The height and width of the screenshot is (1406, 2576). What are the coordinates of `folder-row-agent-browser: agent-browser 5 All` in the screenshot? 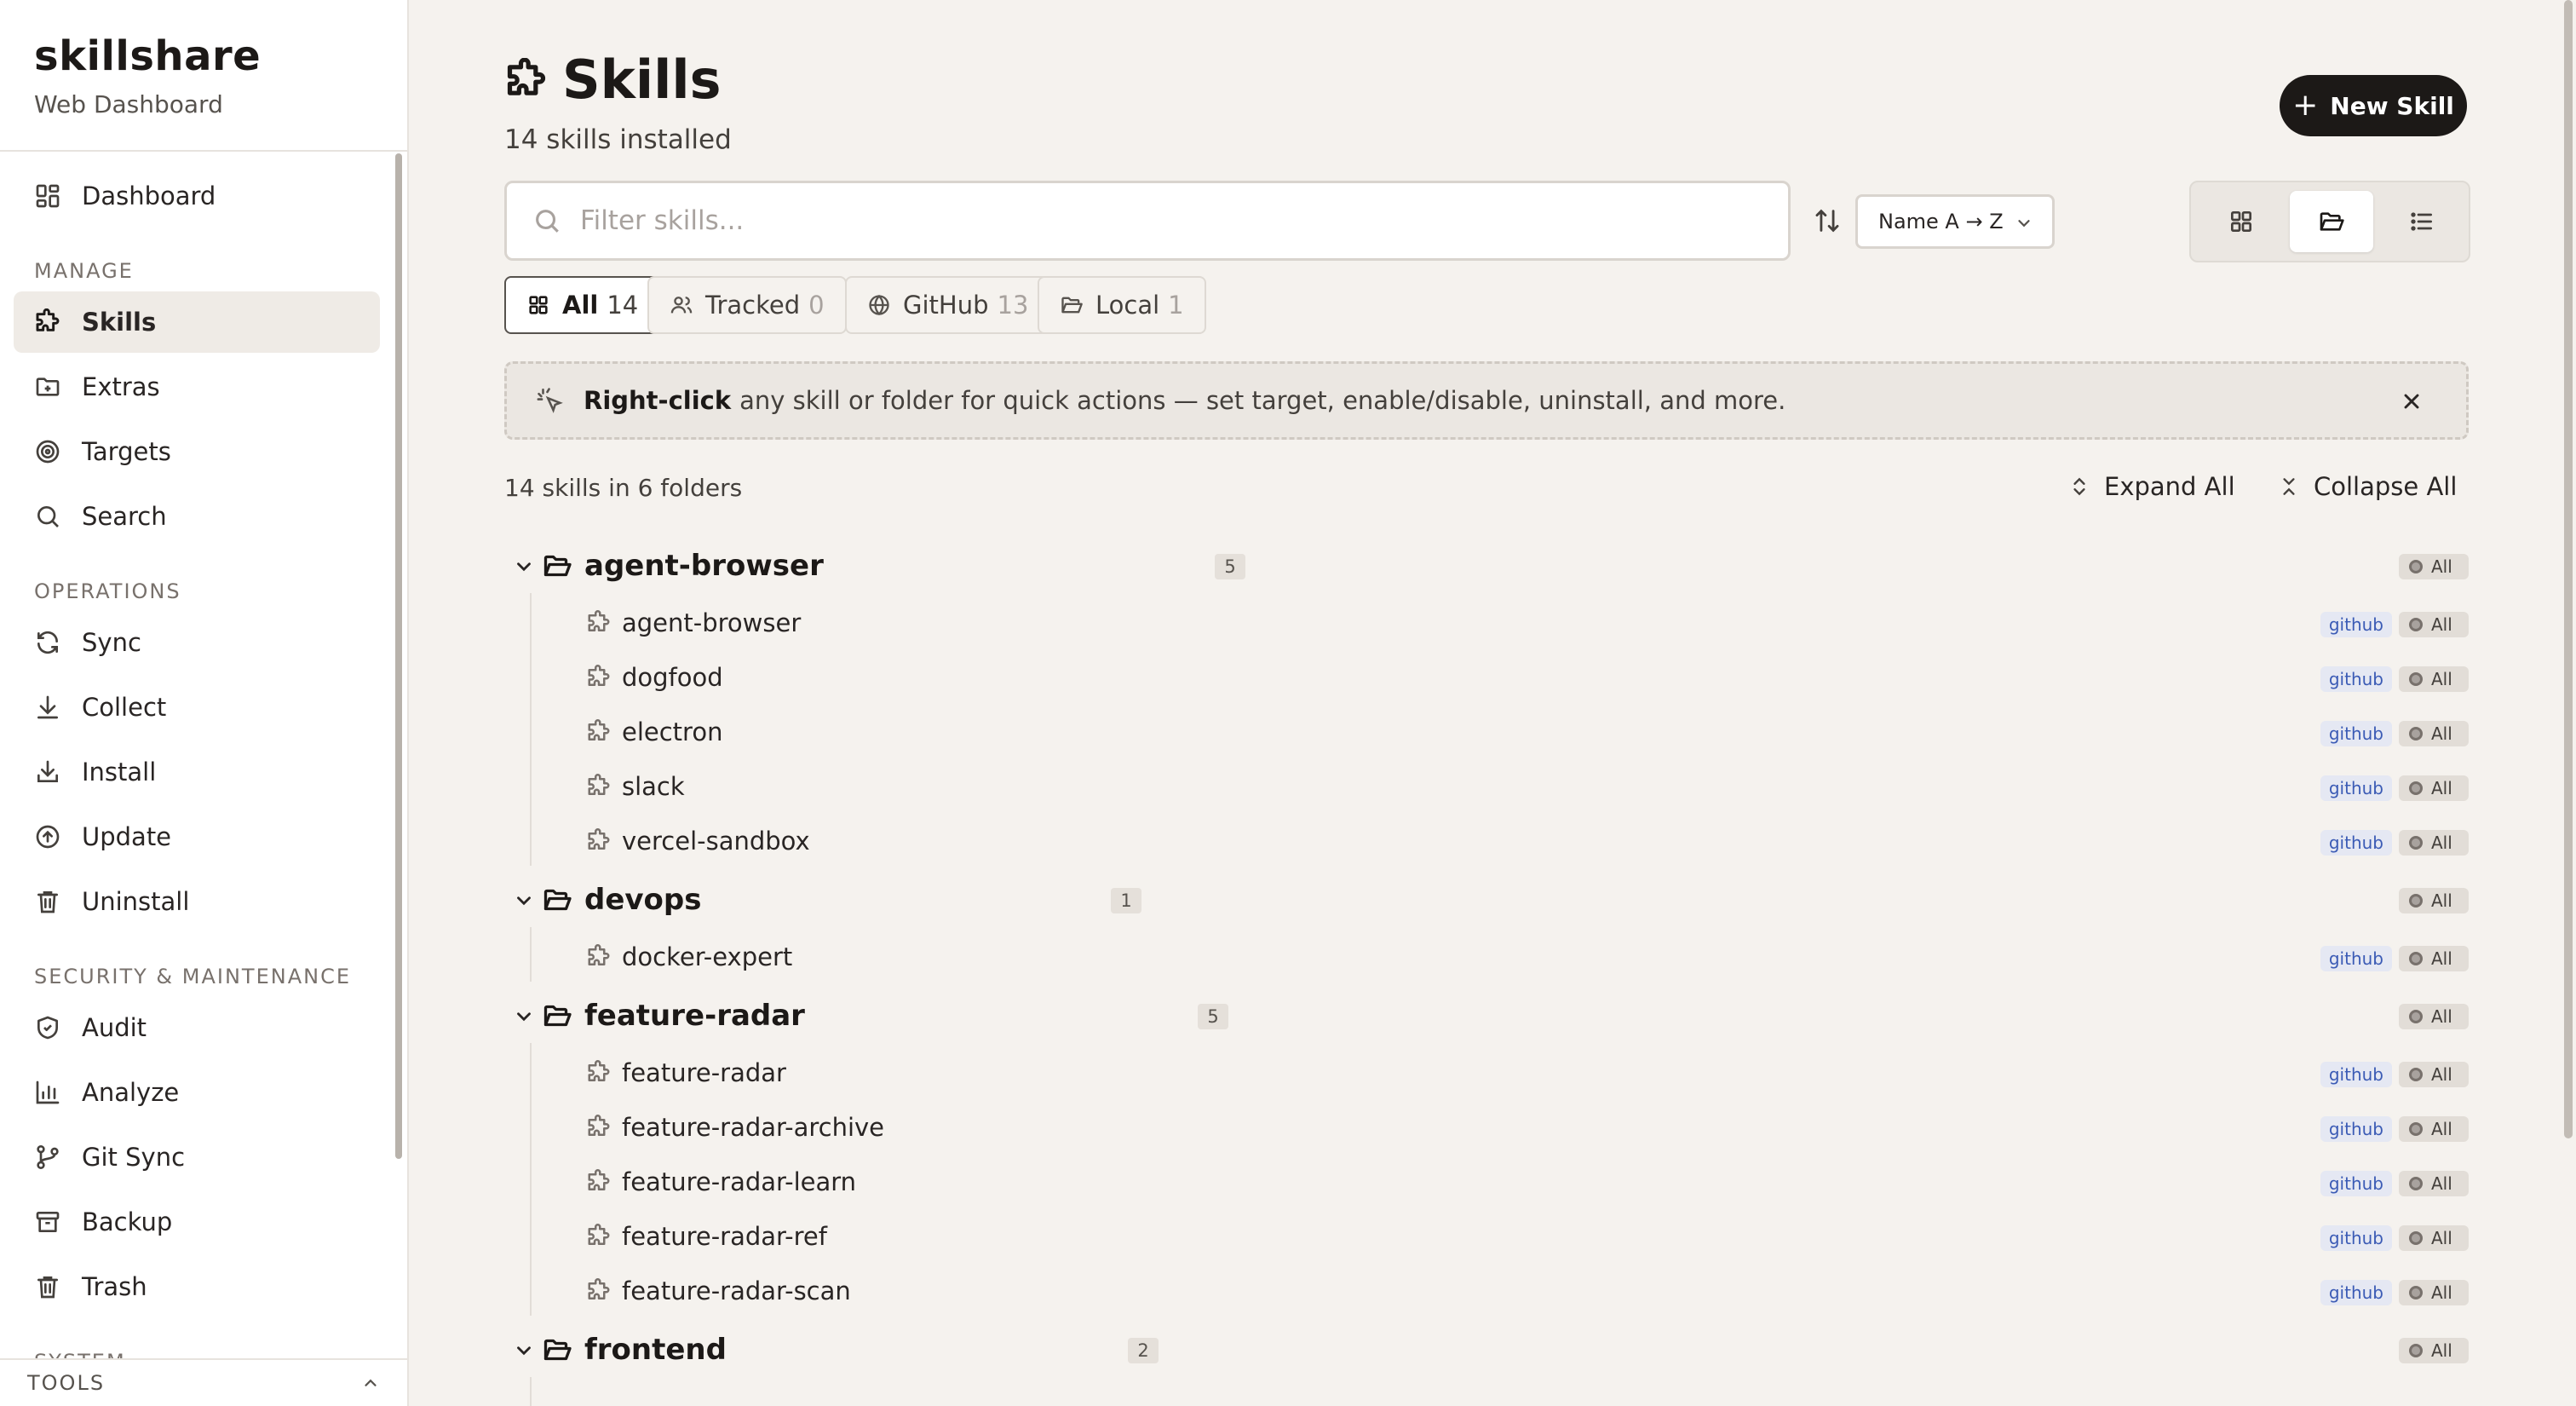 It's located at (1488, 566).